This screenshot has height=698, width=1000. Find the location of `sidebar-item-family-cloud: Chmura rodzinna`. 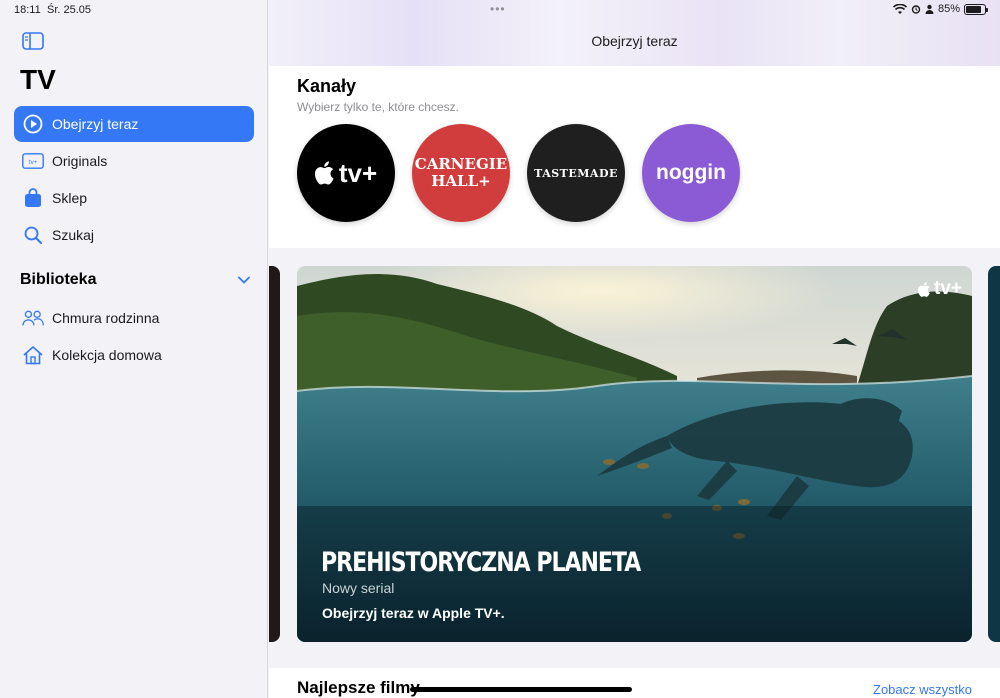

sidebar-item-family-cloud: Chmura rodzinna is located at coordinates (134, 318).